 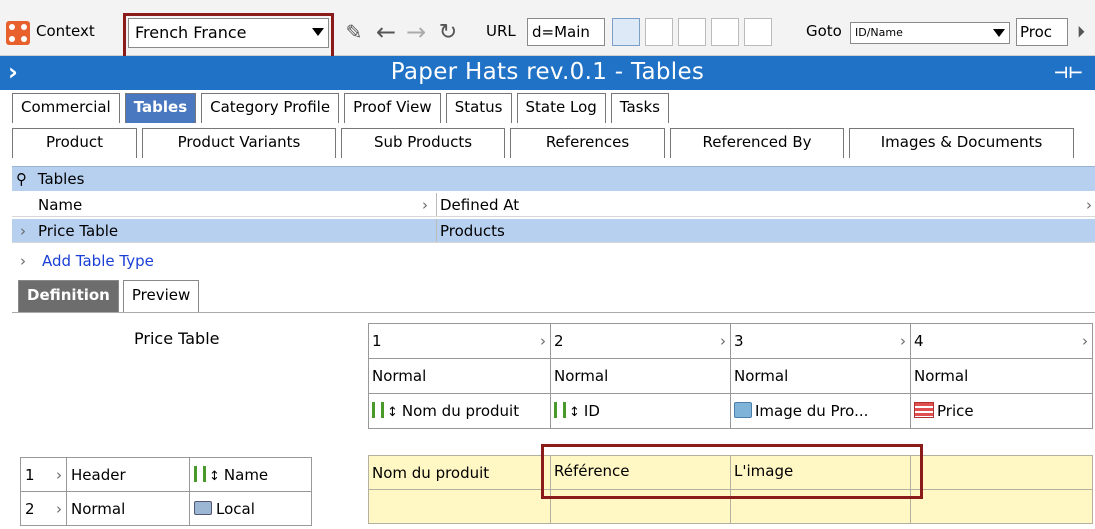 What do you see at coordinates (758, 32) in the screenshot?
I see `window-icon` at bounding box center [758, 32].